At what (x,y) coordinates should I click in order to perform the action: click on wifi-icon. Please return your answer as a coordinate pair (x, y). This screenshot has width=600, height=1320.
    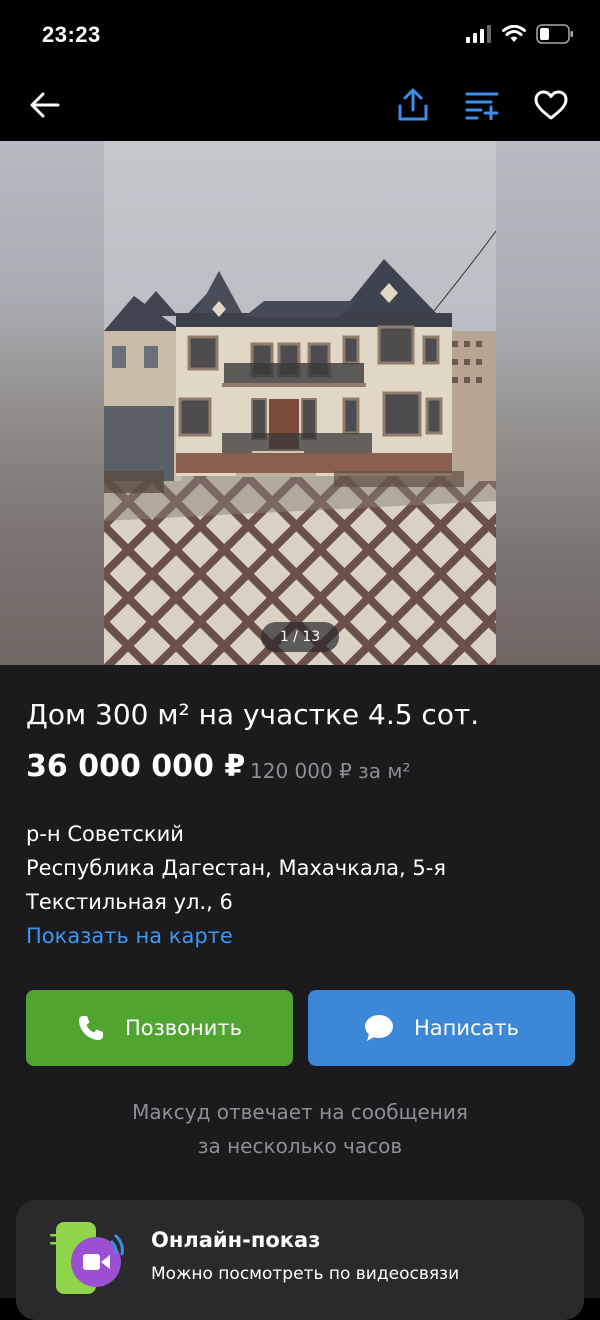
    Looking at the image, I should click on (514, 33).